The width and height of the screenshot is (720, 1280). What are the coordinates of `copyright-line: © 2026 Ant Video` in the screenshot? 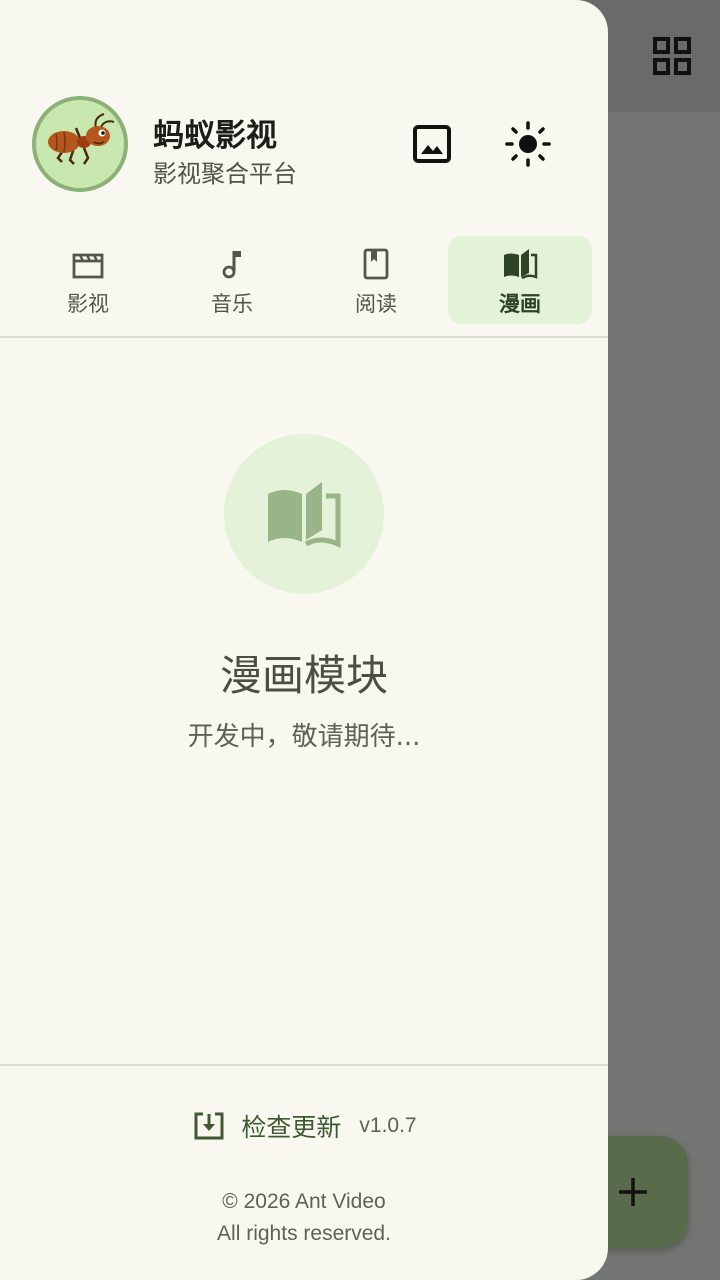 It's located at (304, 1201).